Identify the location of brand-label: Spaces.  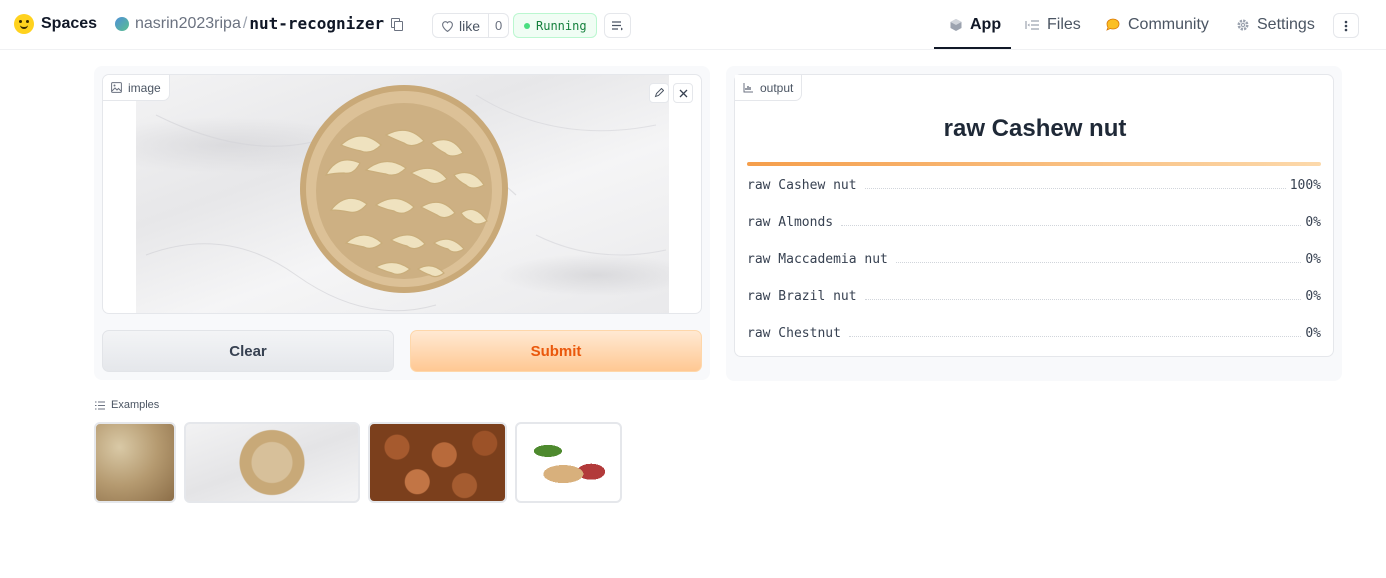
(69, 23).